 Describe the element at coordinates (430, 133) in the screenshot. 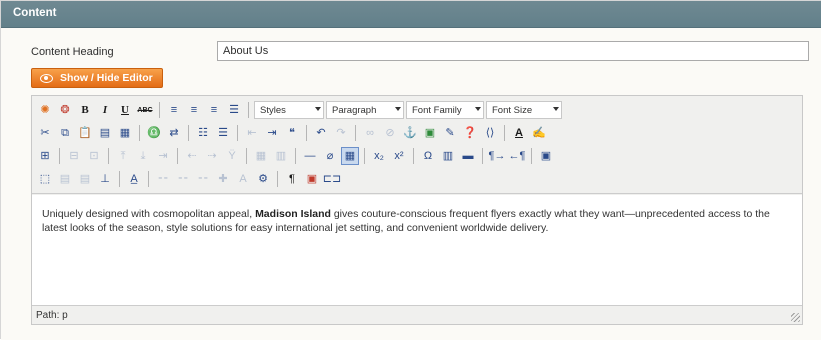

I see `image-insert-icon: ▣` at that location.